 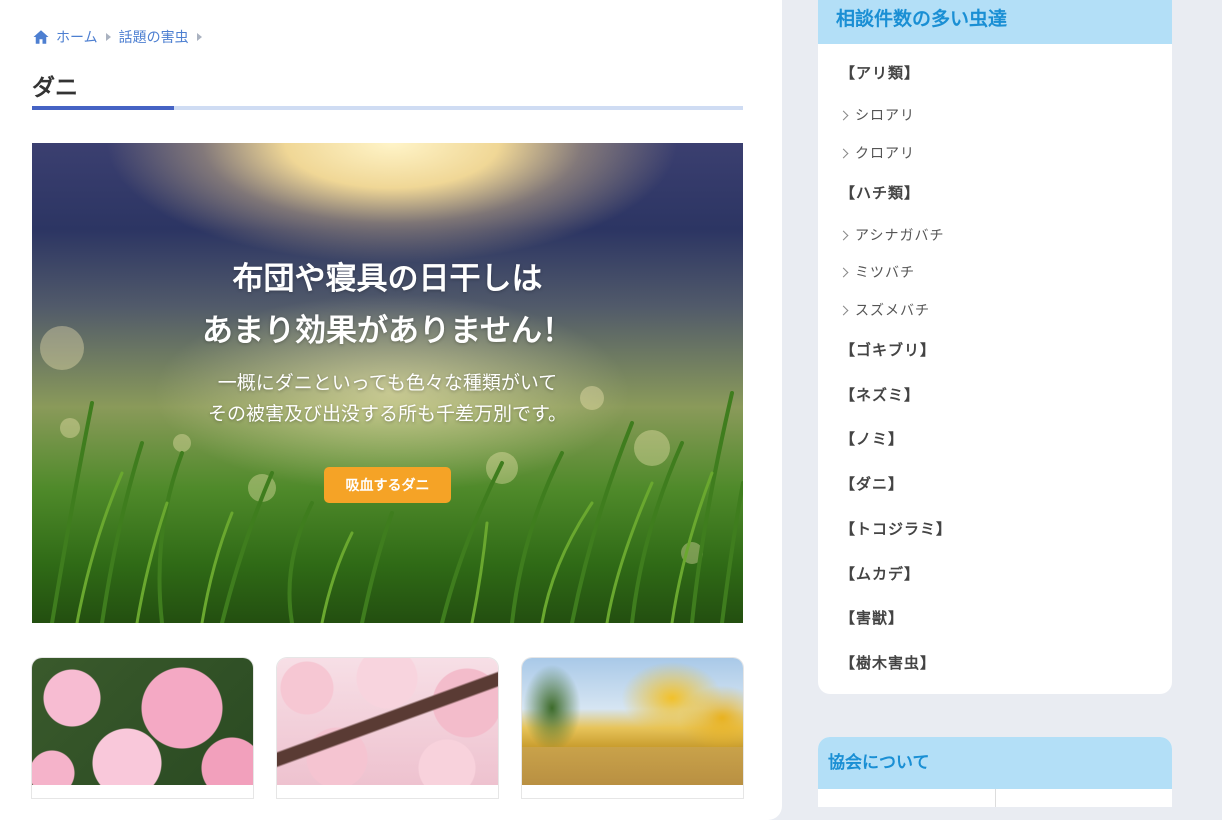 I want to click on home-icon, so click(x=41, y=37).